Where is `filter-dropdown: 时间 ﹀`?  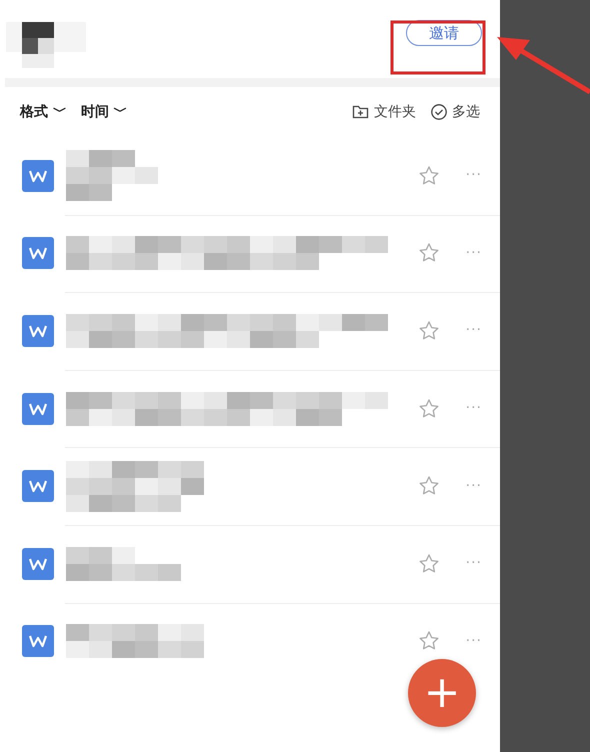
filter-dropdown: 时间 ﹀ is located at coordinates (104, 112).